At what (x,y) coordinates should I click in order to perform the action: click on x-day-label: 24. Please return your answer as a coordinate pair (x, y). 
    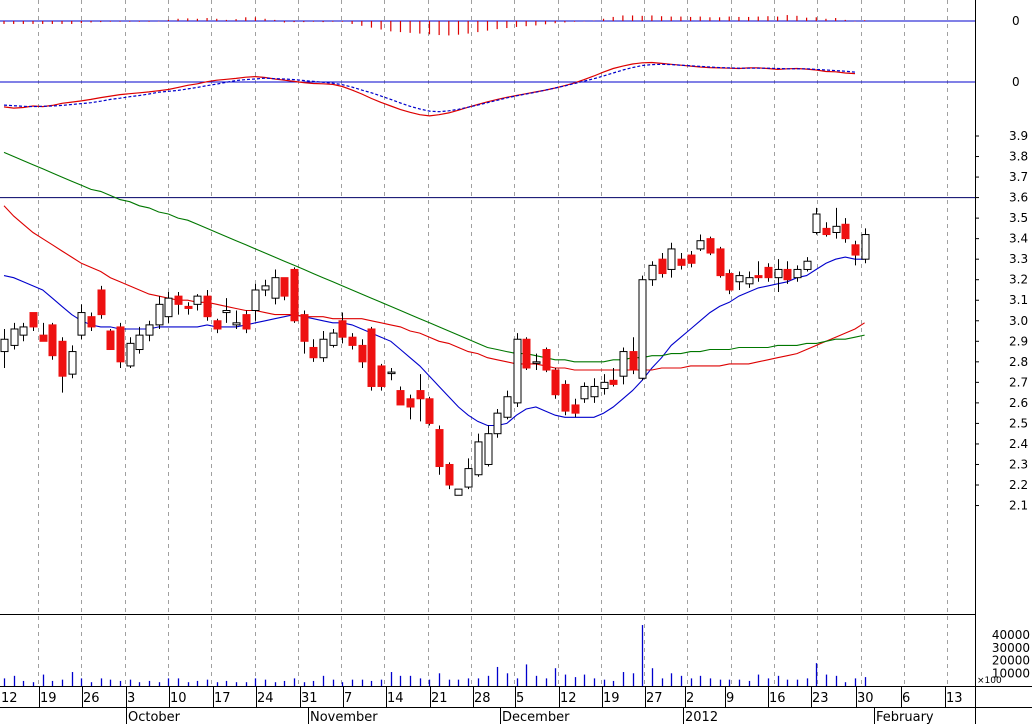
    Looking at the image, I should click on (265, 698).